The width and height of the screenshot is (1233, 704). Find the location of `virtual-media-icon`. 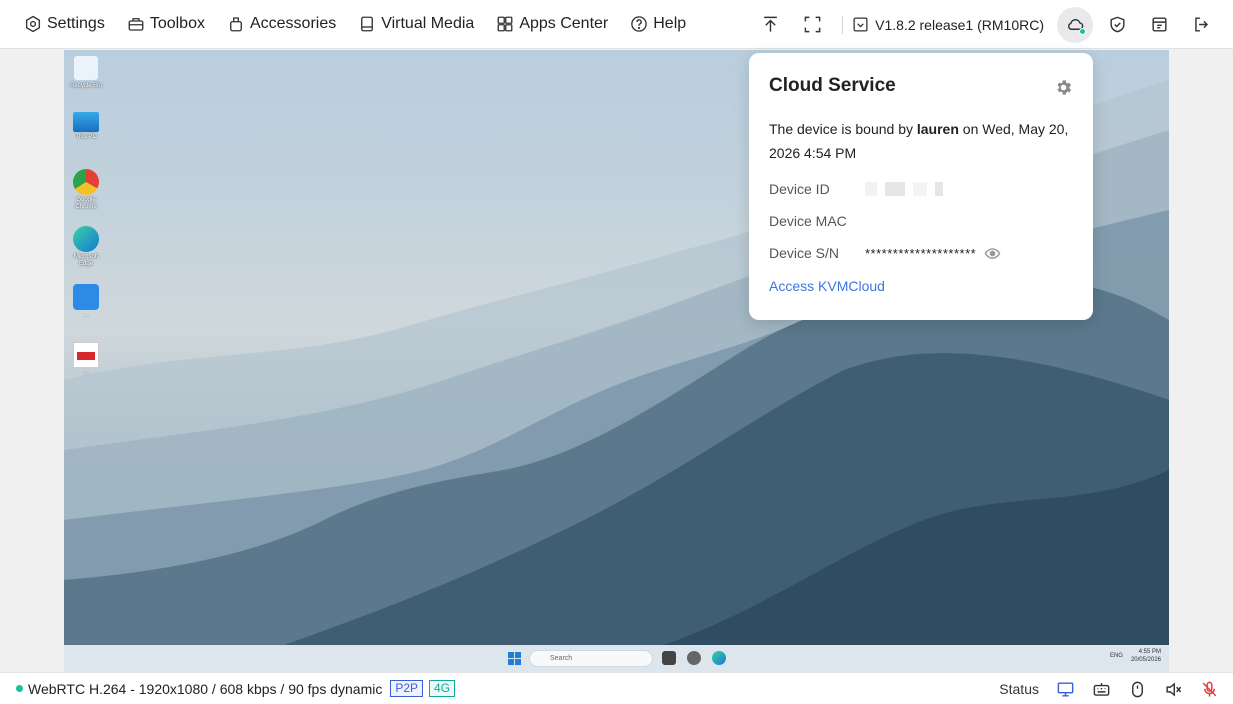

virtual-media-icon is located at coordinates (367, 24).